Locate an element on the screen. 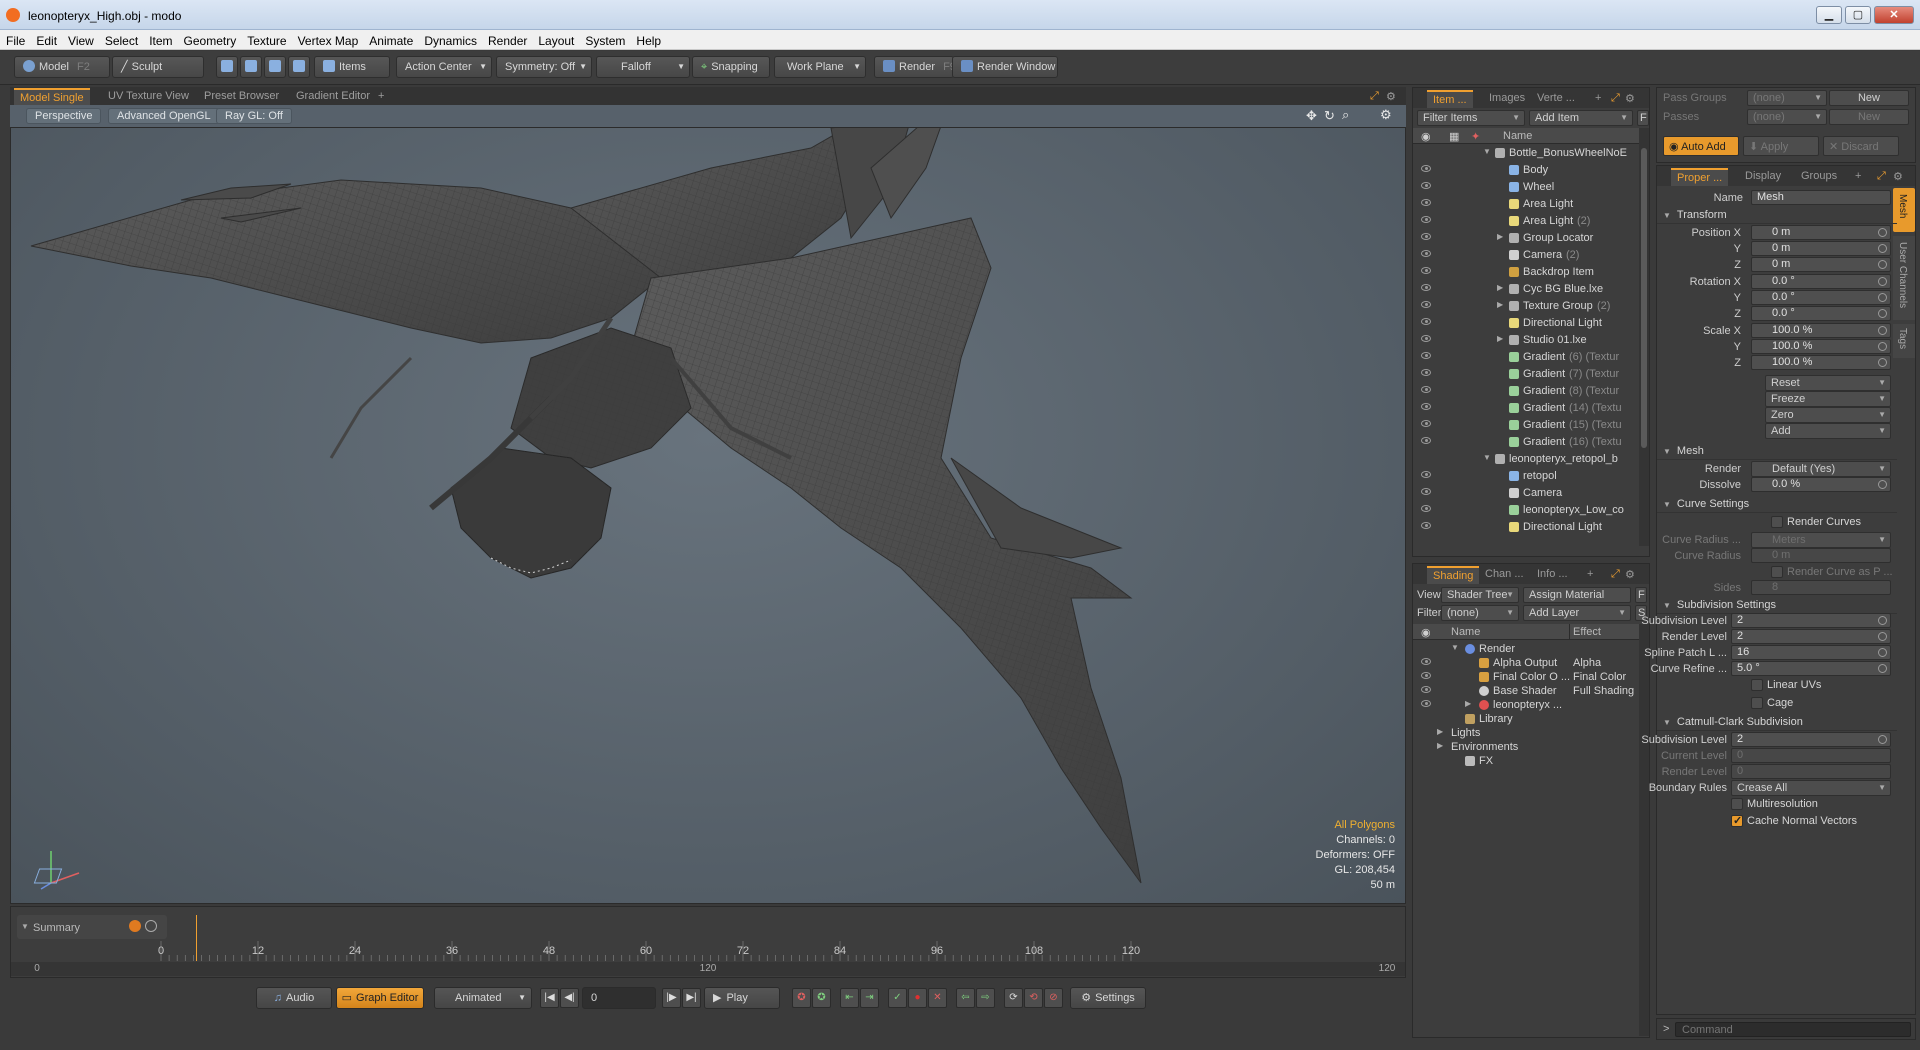 The height and width of the screenshot is (1050, 1920). add-layer-dropdown: Add Layer ▼ is located at coordinates (1577, 613).